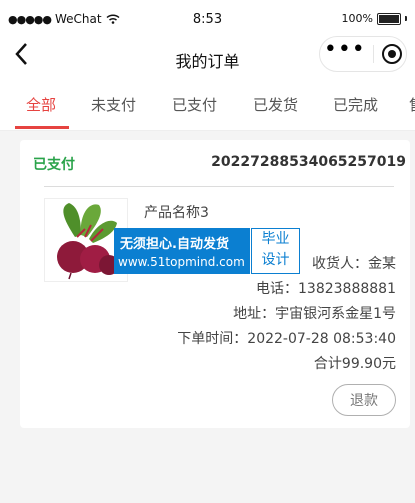 The height and width of the screenshot is (503, 415). What do you see at coordinates (412, 104) in the screenshot?
I see `tab-more-clipped: 售` at bounding box center [412, 104].